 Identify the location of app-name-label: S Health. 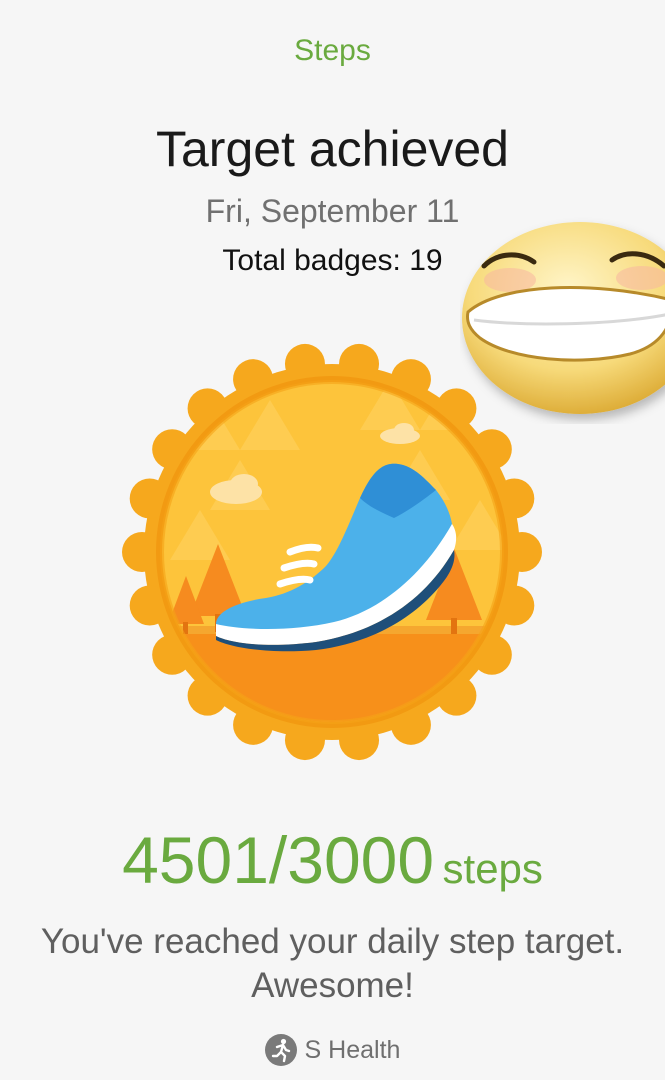
(352, 1049).